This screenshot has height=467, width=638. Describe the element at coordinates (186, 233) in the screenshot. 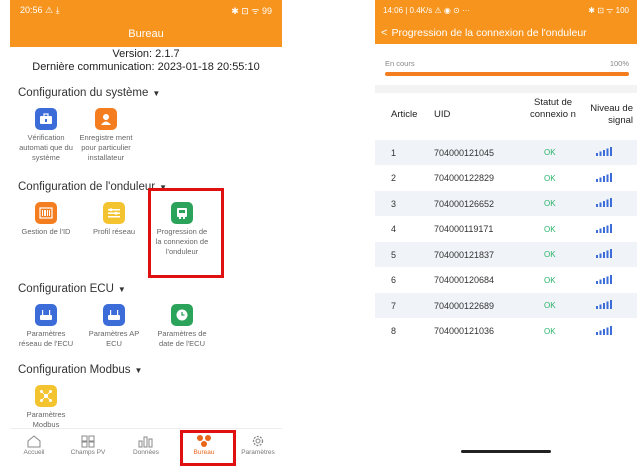

I see `highlight-box` at that location.